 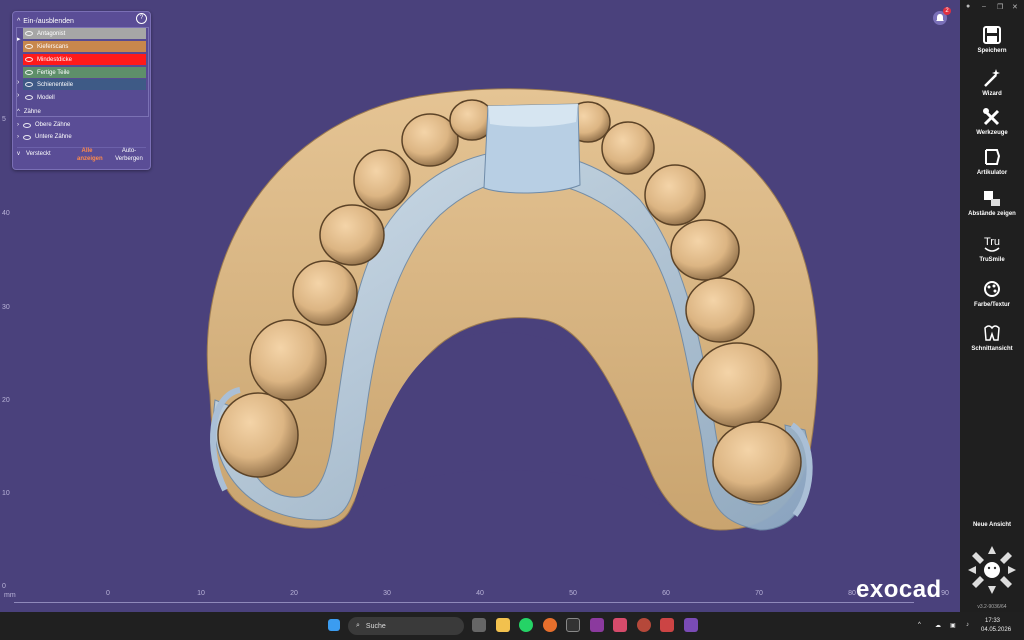 I want to click on tools-label: Werkzeuge, so click(x=992, y=133).